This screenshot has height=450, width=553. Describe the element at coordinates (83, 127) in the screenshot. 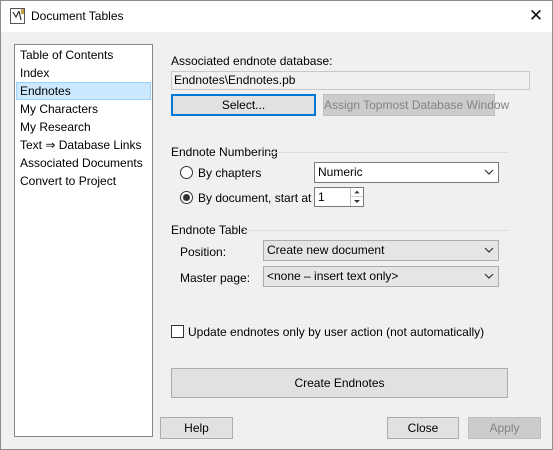

I see `nav-item-my-research: My Research` at that location.